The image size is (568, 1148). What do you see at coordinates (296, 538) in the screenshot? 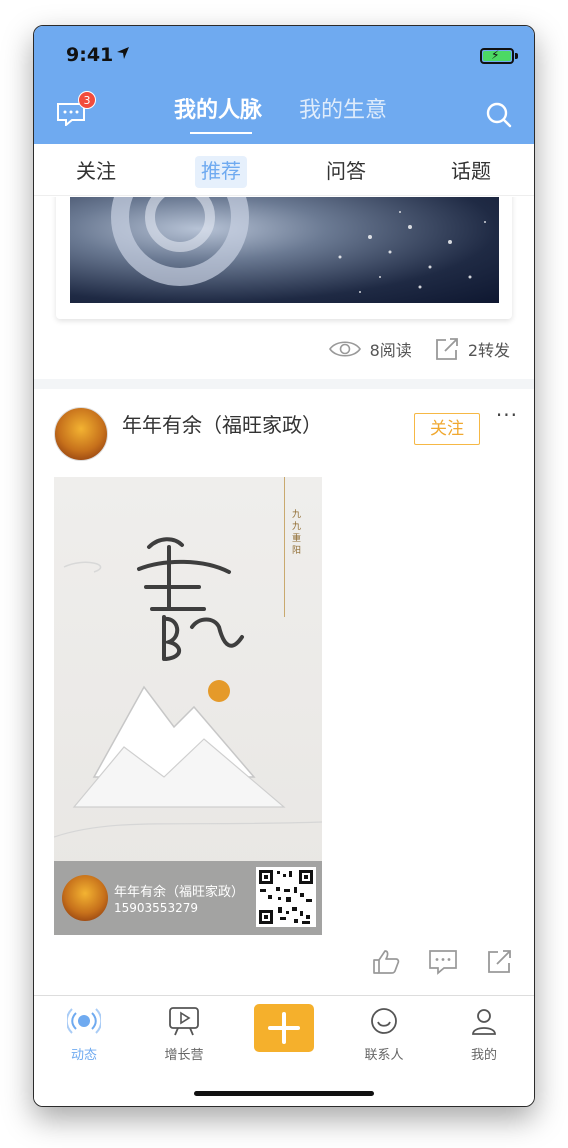
I see `svg-text: 重` at bounding box center [296, 538].